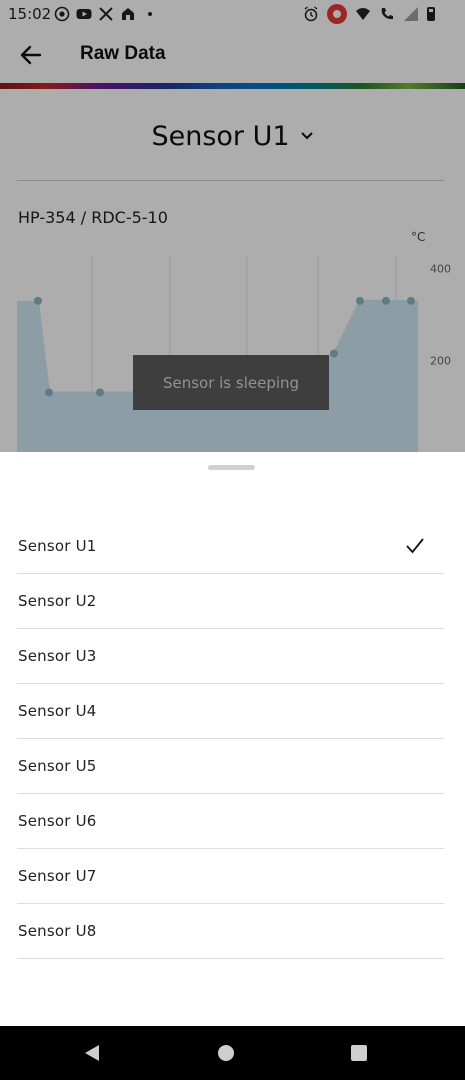  I want to click on nav-recents-button, so click(359, 1053).